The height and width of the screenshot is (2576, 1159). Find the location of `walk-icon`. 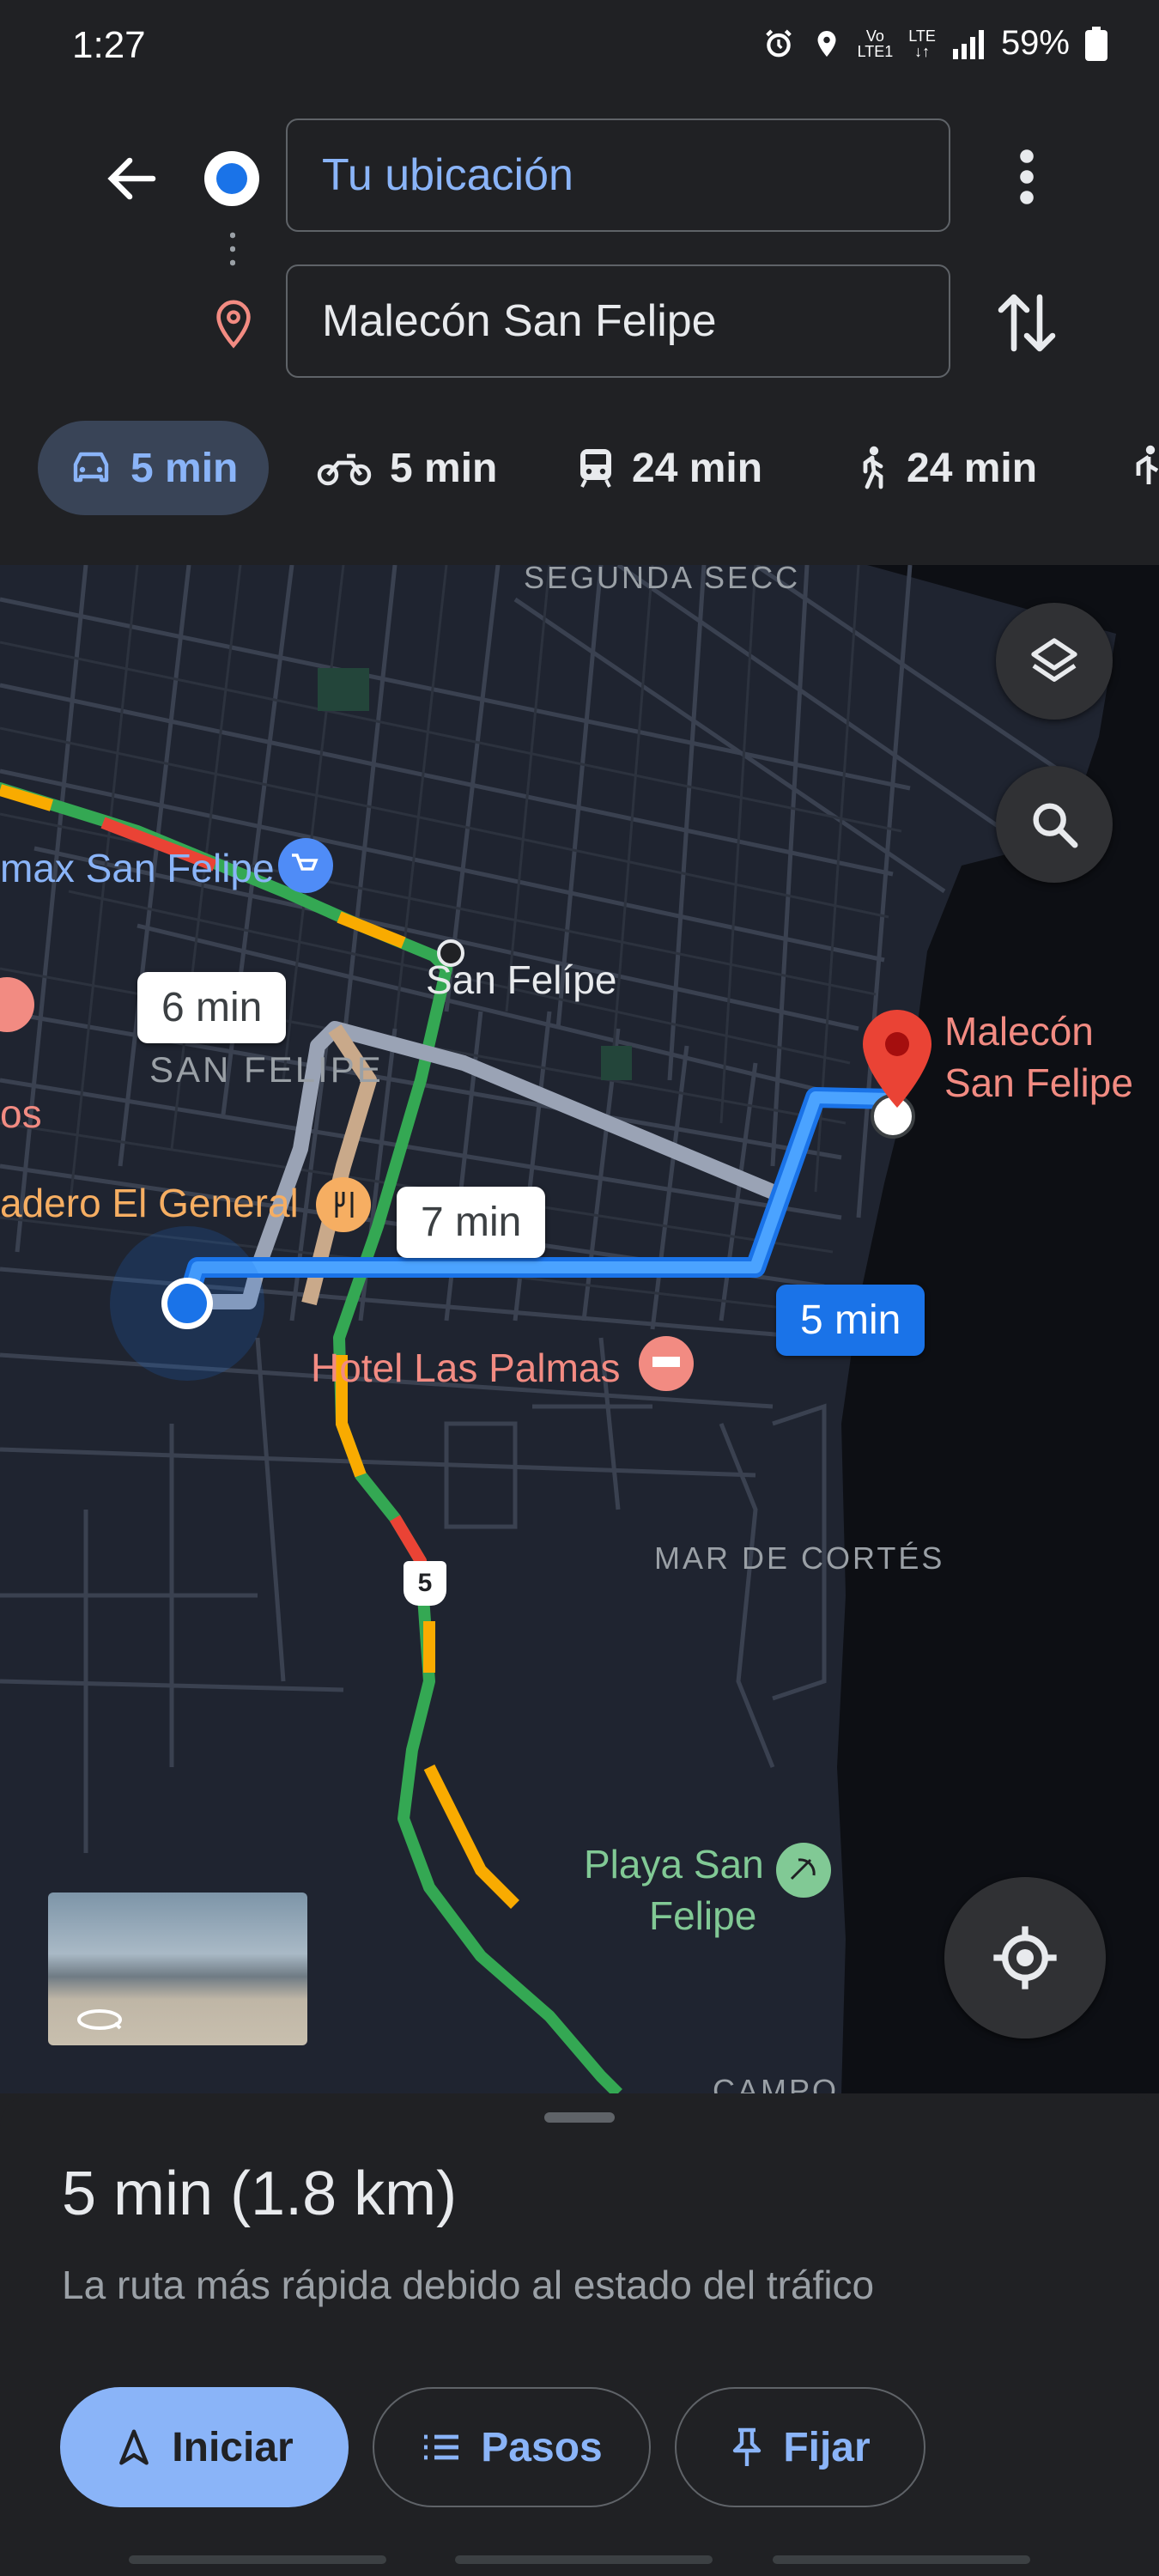

walk-icon is located at coordinates (873, 468).